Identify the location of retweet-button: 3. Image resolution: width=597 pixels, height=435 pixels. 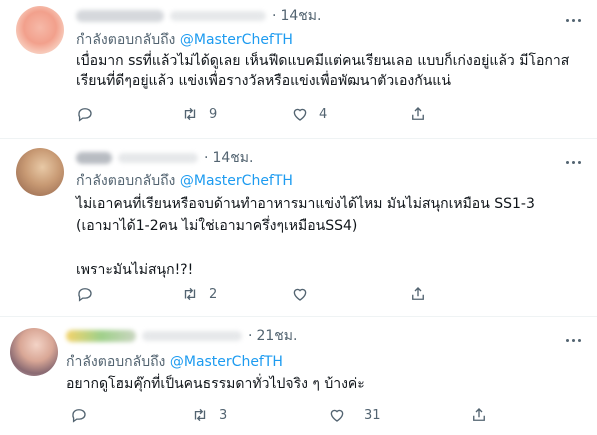
(209, 415).